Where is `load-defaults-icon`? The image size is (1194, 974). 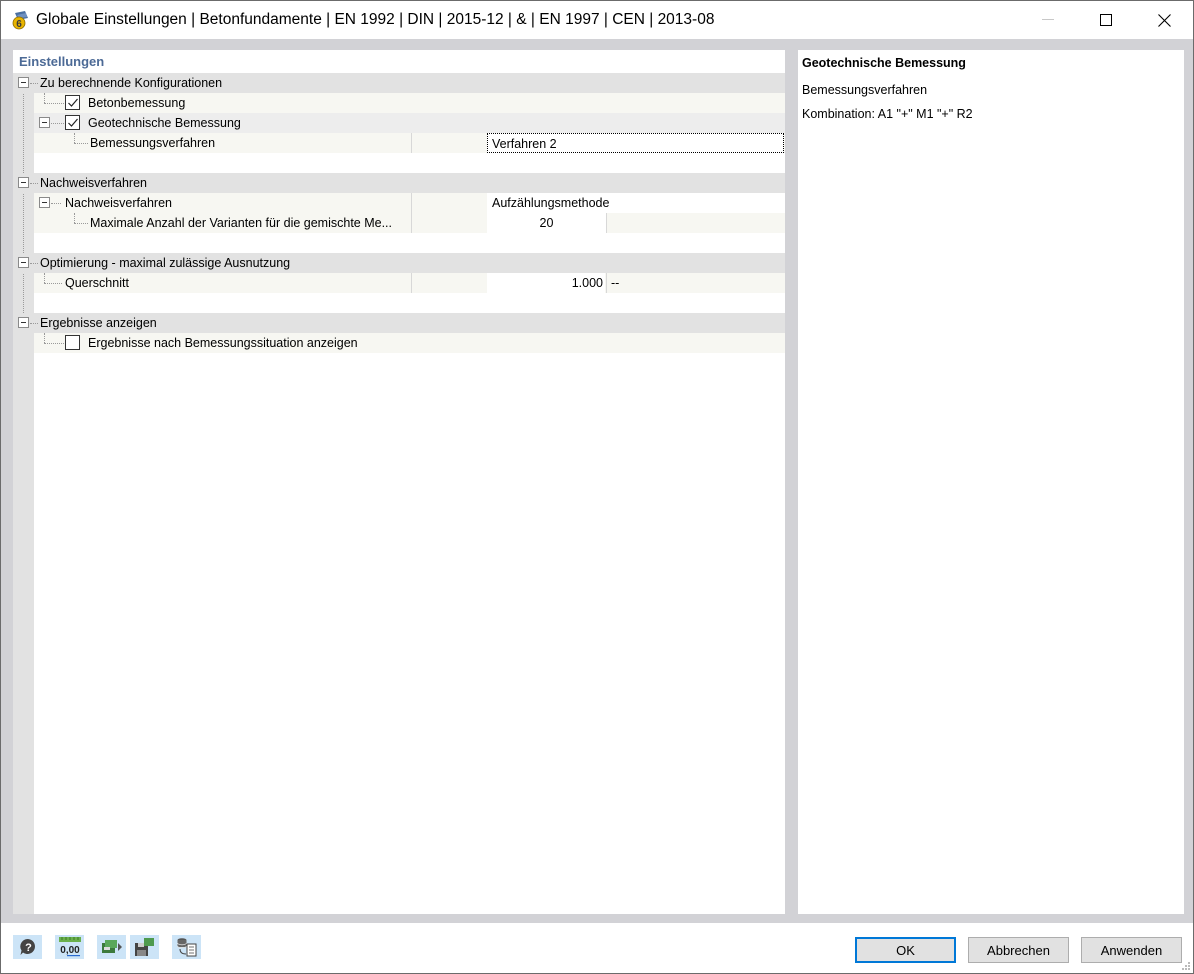
load-defaults-icon is located at coordinates (111, 946).